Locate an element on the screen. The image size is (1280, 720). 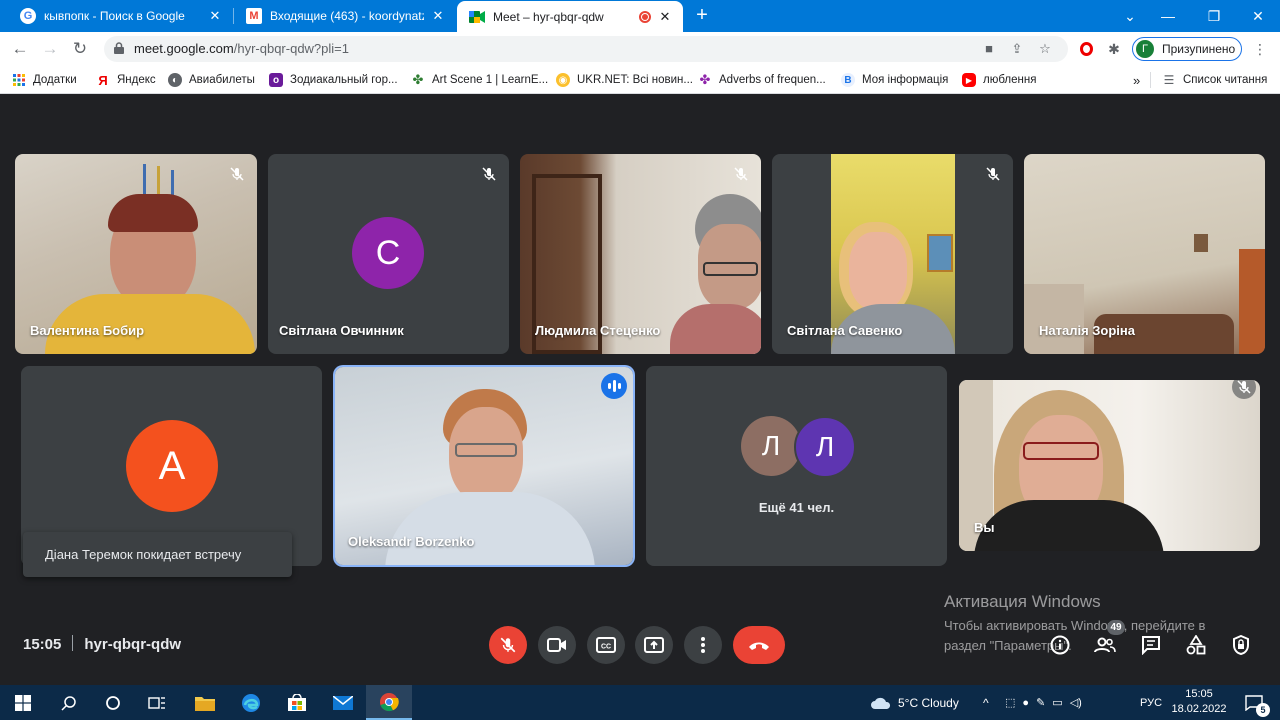
chrome-icon is located at coordinates (389, 702).